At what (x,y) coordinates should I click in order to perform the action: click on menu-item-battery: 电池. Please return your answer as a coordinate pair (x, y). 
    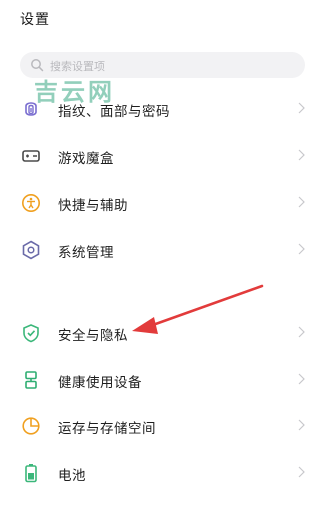
    Looking at the image, I should click on (161, 472).